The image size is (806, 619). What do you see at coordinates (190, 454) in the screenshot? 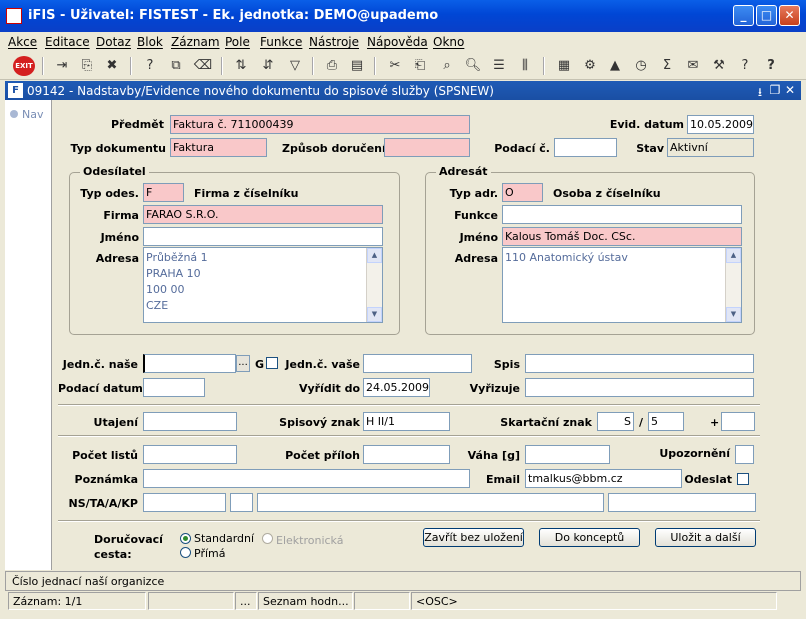
I see `pocet-listu-field` at bounding box center [190, 454].